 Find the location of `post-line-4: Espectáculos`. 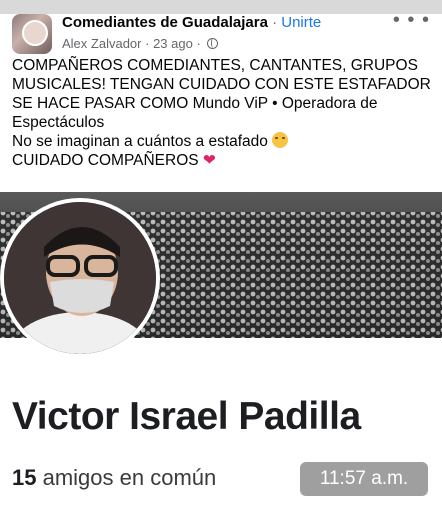

post-line-4: Espectáculos is located at coordinates (58, 122).